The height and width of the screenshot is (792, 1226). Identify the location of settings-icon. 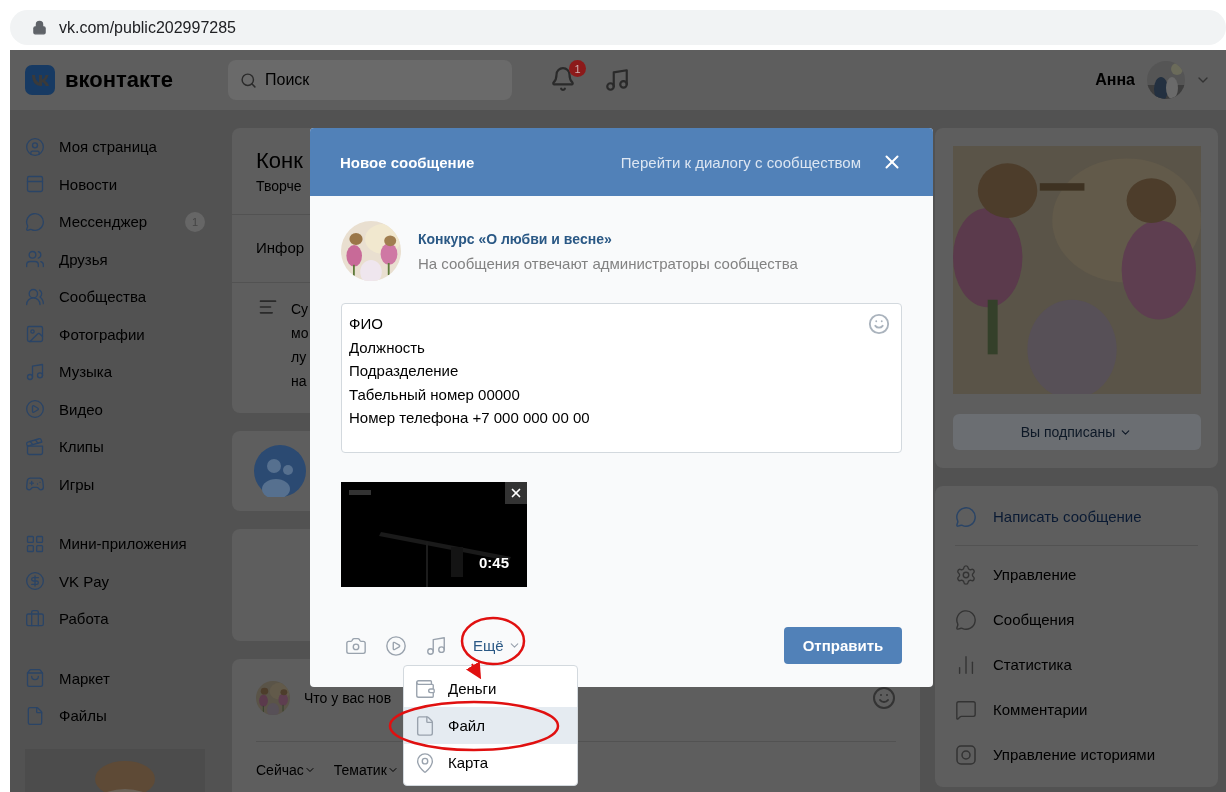
(966, 574).